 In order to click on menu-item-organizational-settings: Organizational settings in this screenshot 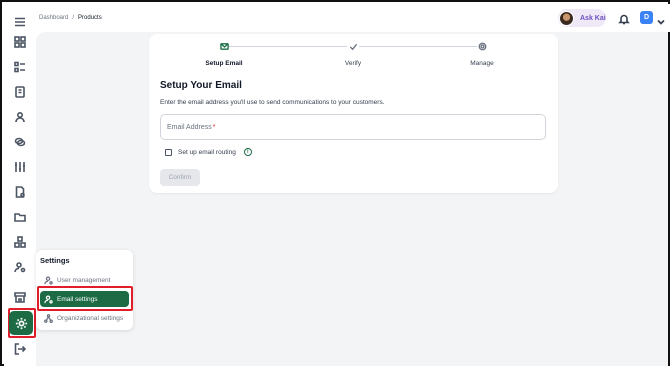, I will do `click(84, 318)`.